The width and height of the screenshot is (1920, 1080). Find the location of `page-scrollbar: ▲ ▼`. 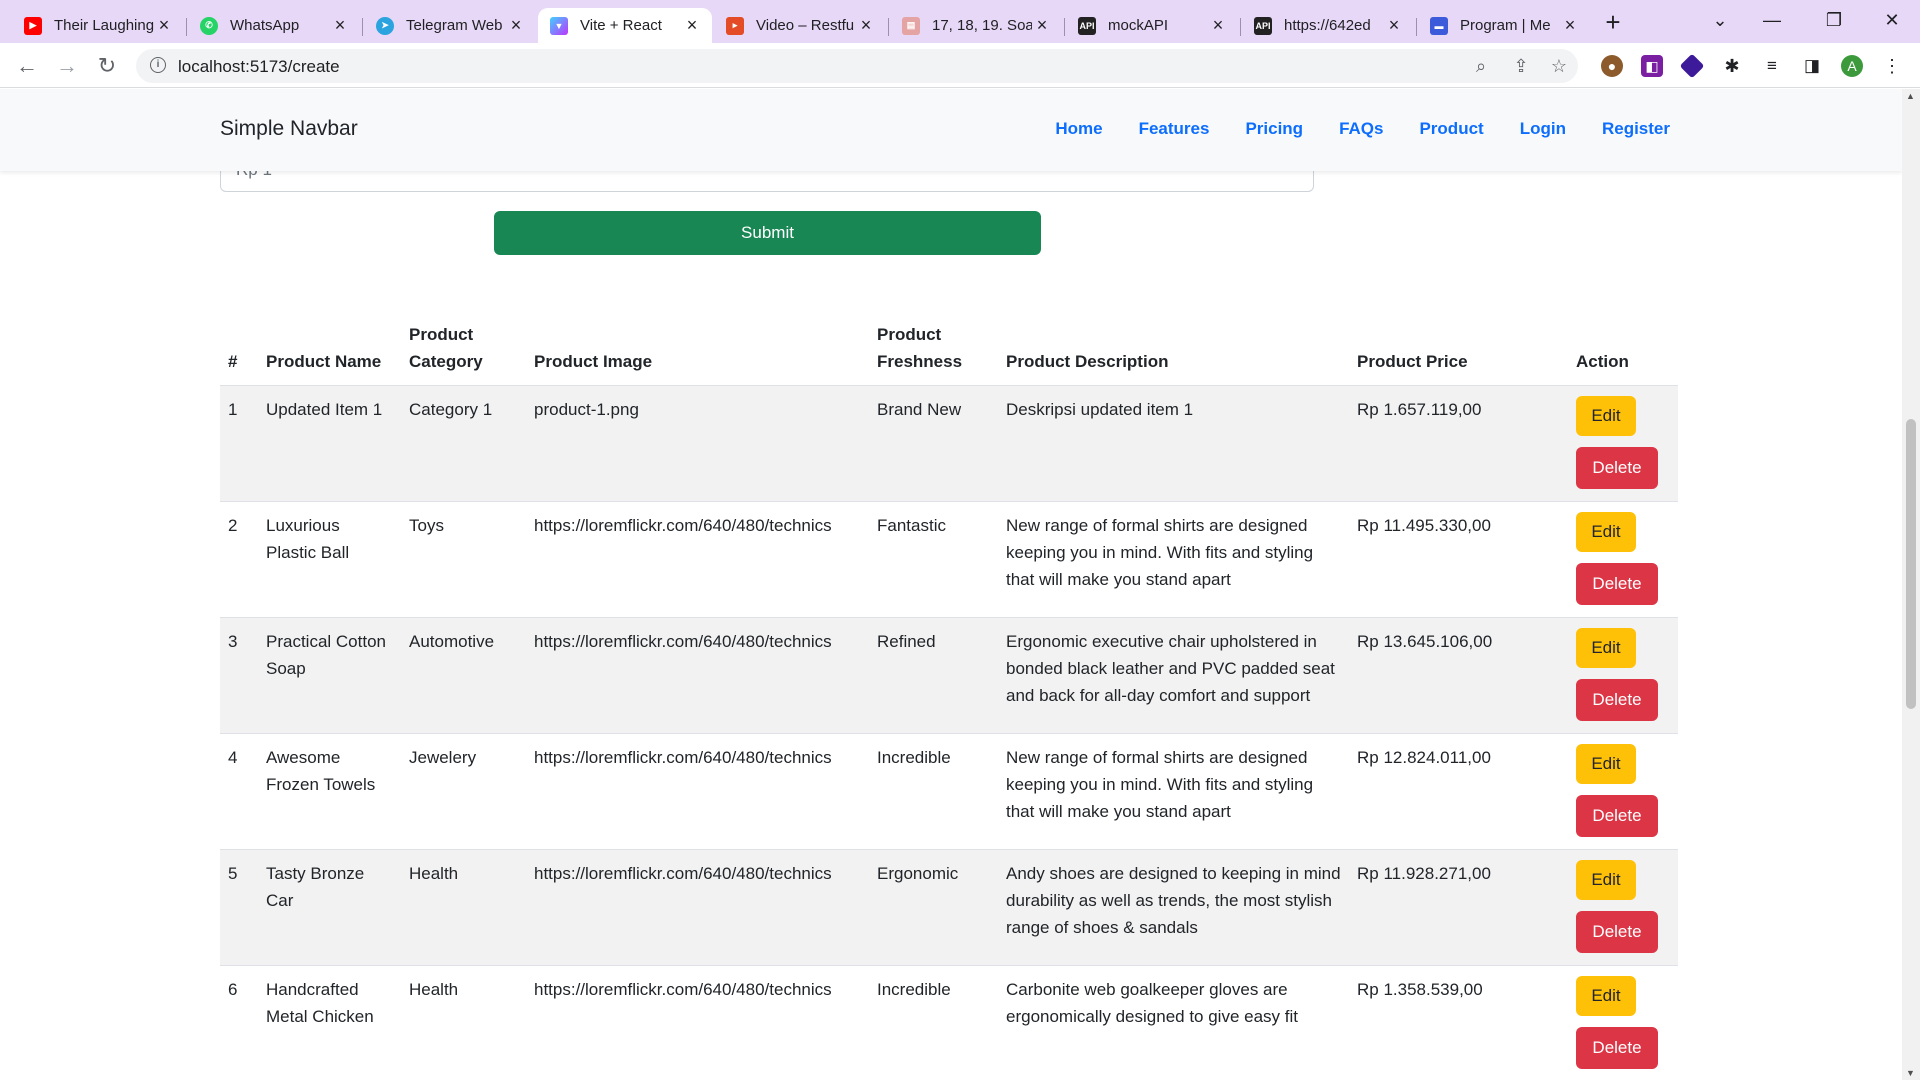

page-scrollbar: ▲ ▼ is located at coordinates (1911, 584).